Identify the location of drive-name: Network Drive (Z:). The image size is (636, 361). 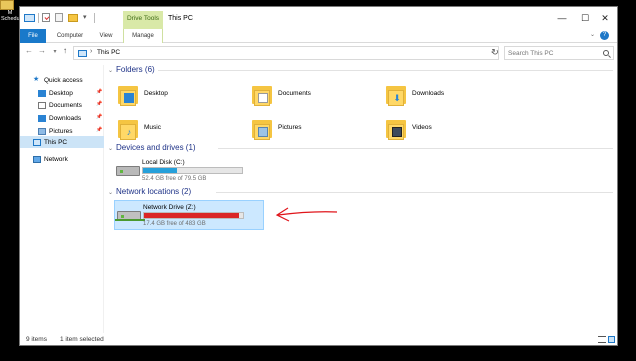
(169, 207).